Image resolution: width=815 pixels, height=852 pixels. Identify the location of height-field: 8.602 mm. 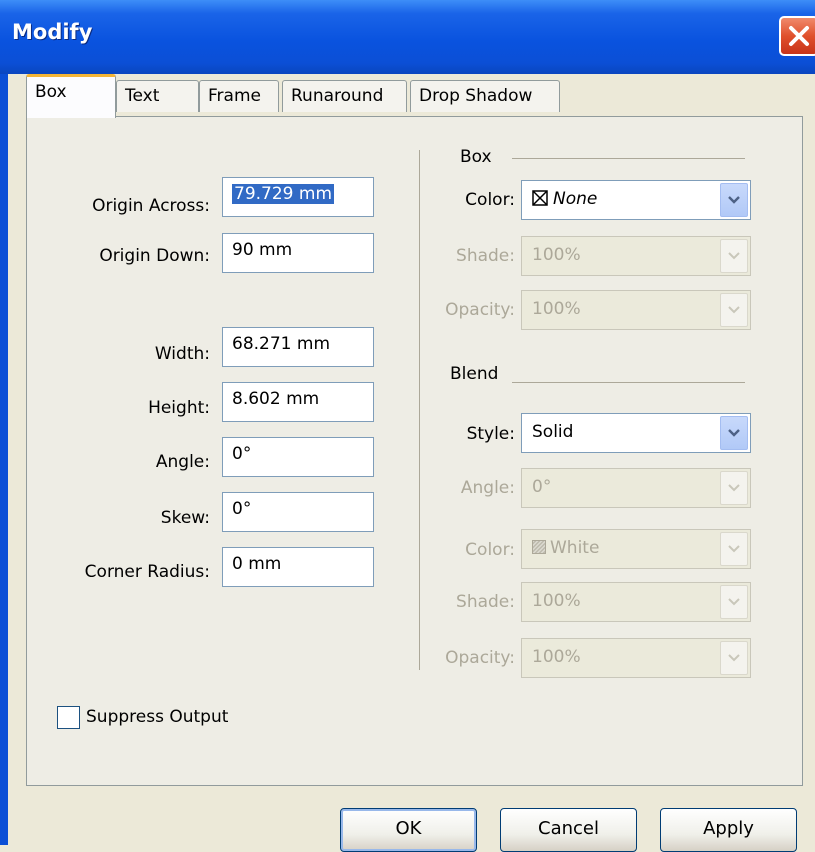
(298, 402).